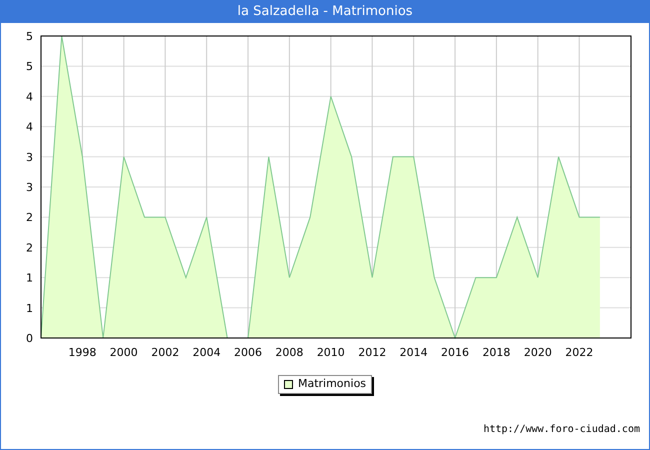 Image resolution: width=650 pixels, height=450 pixels. I want to click on x-tick-label: 2004, so click(206, 352).